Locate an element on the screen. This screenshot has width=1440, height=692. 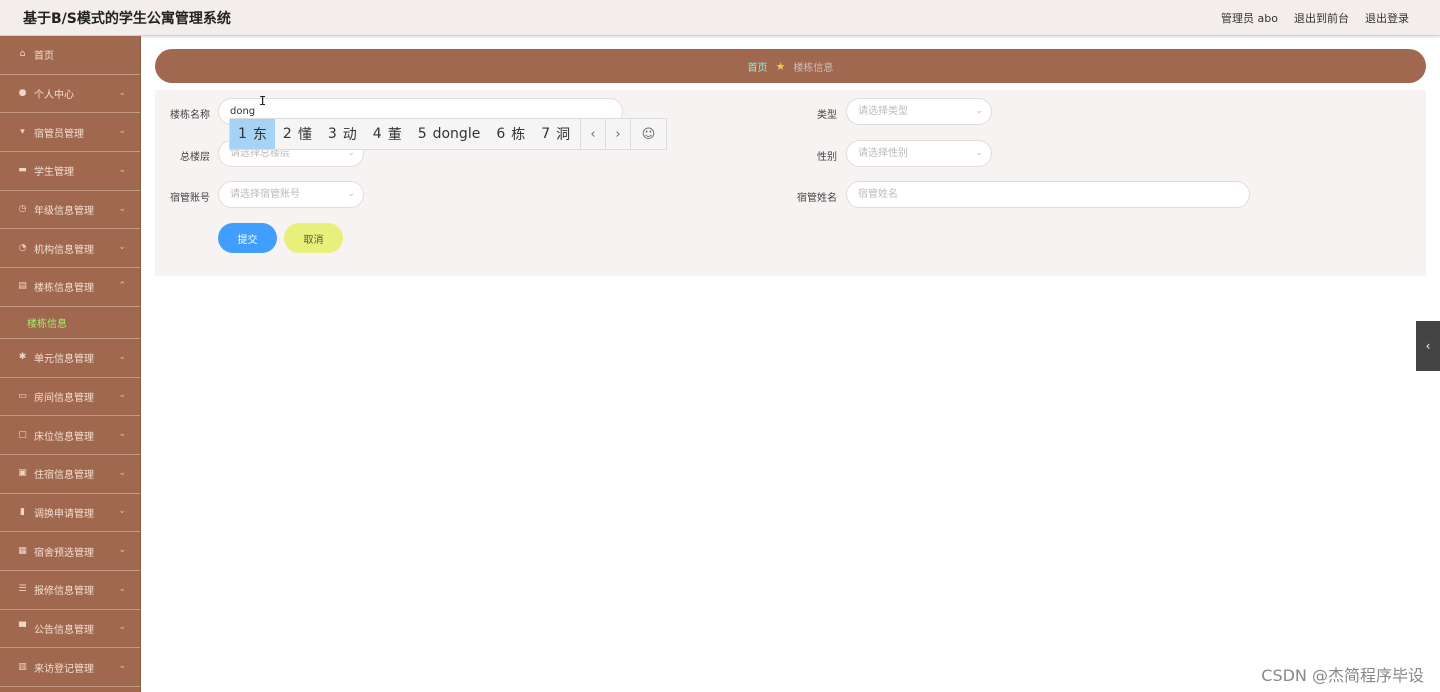
sidebar-item-personal: ● 个人中心 ⌄ is located at coordinates (70, 94).